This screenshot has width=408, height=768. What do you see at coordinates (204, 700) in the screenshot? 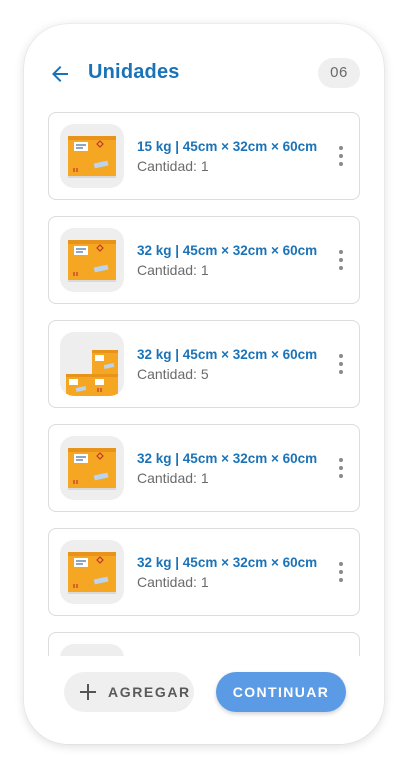
I see `action-bar: AGREGAR CONTINUAR` at bounding box center [204, 700].